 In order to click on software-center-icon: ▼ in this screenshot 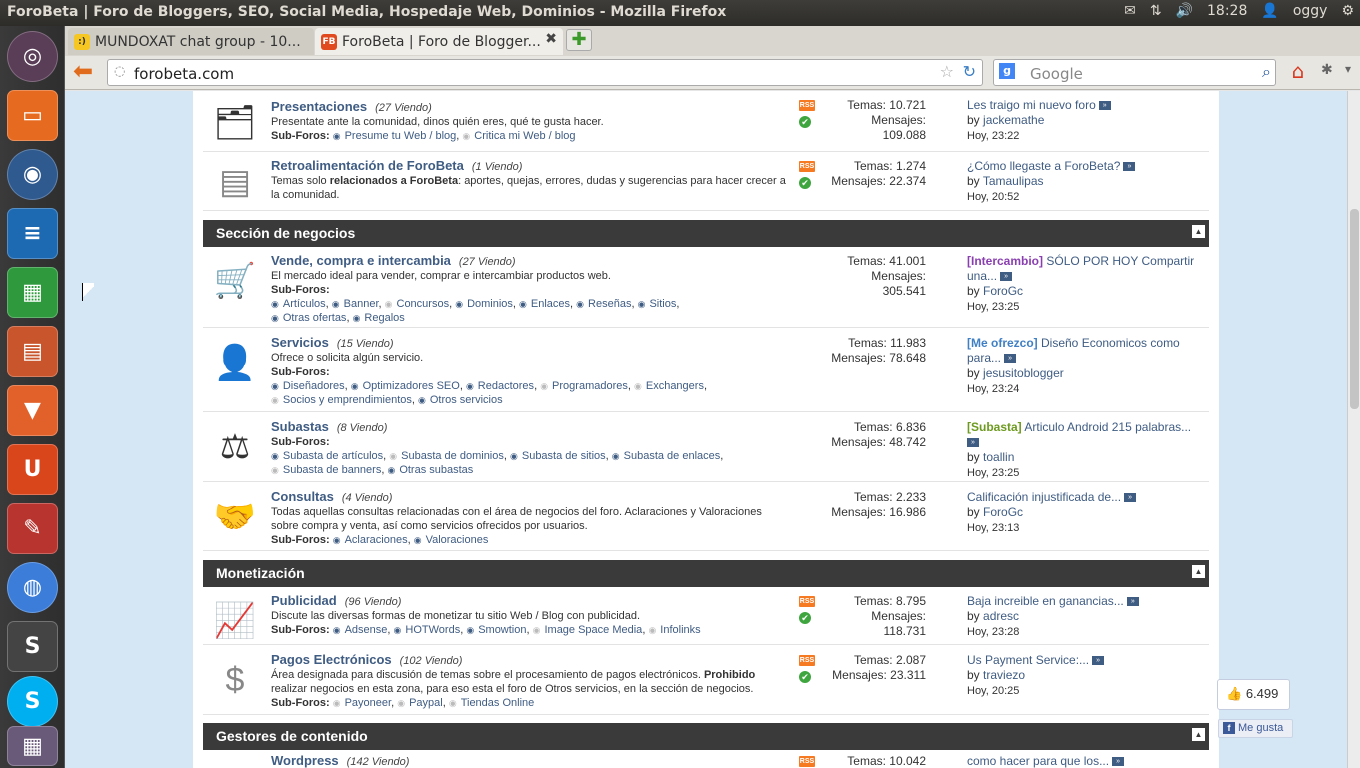, I will do `click(32, 410)`.